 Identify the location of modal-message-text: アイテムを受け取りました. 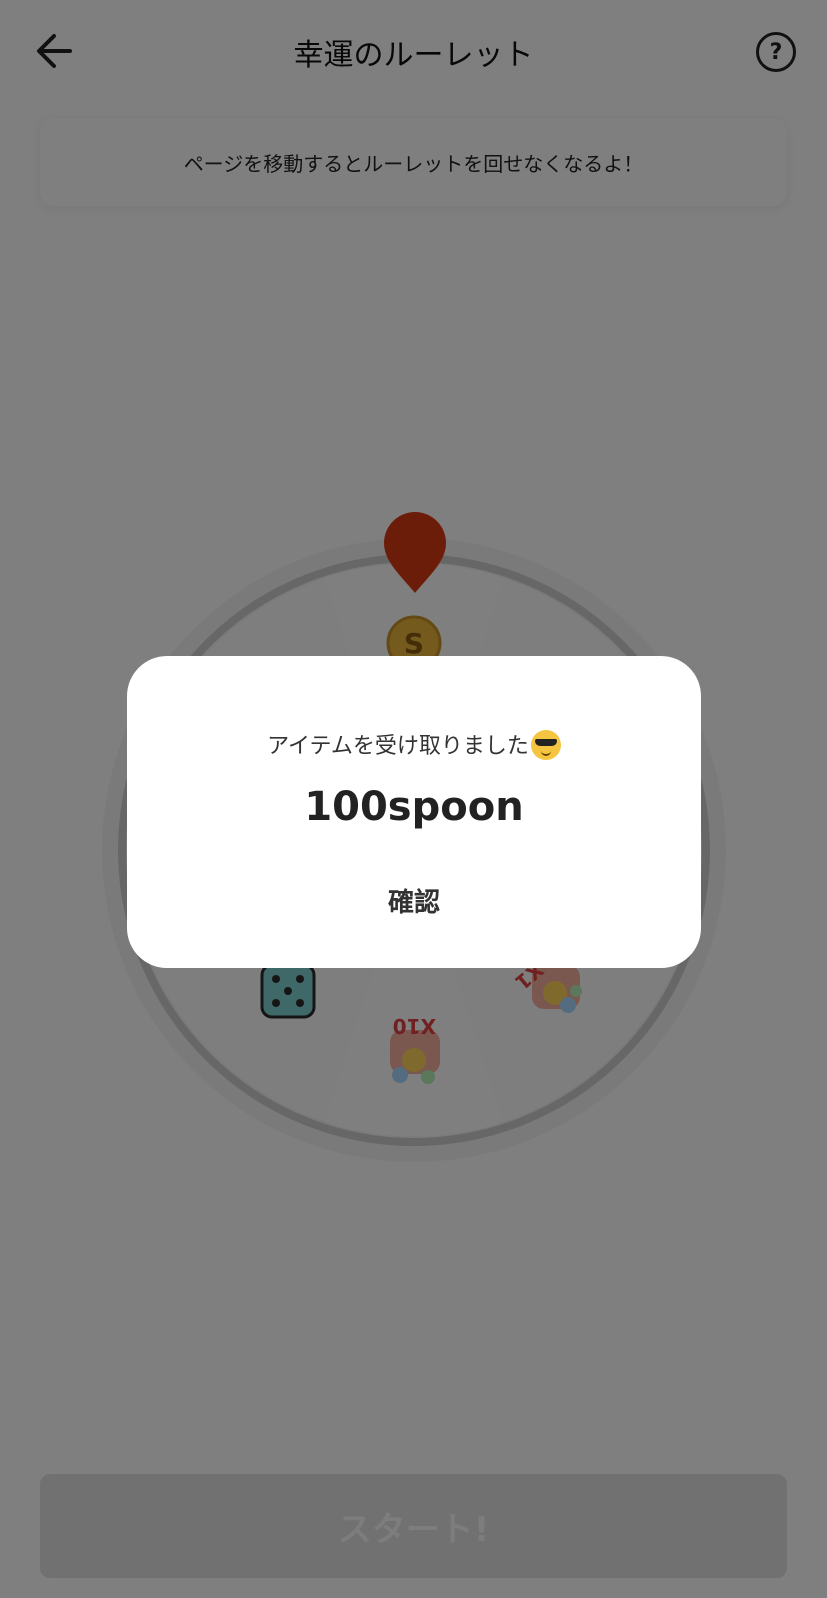
(398, 746).